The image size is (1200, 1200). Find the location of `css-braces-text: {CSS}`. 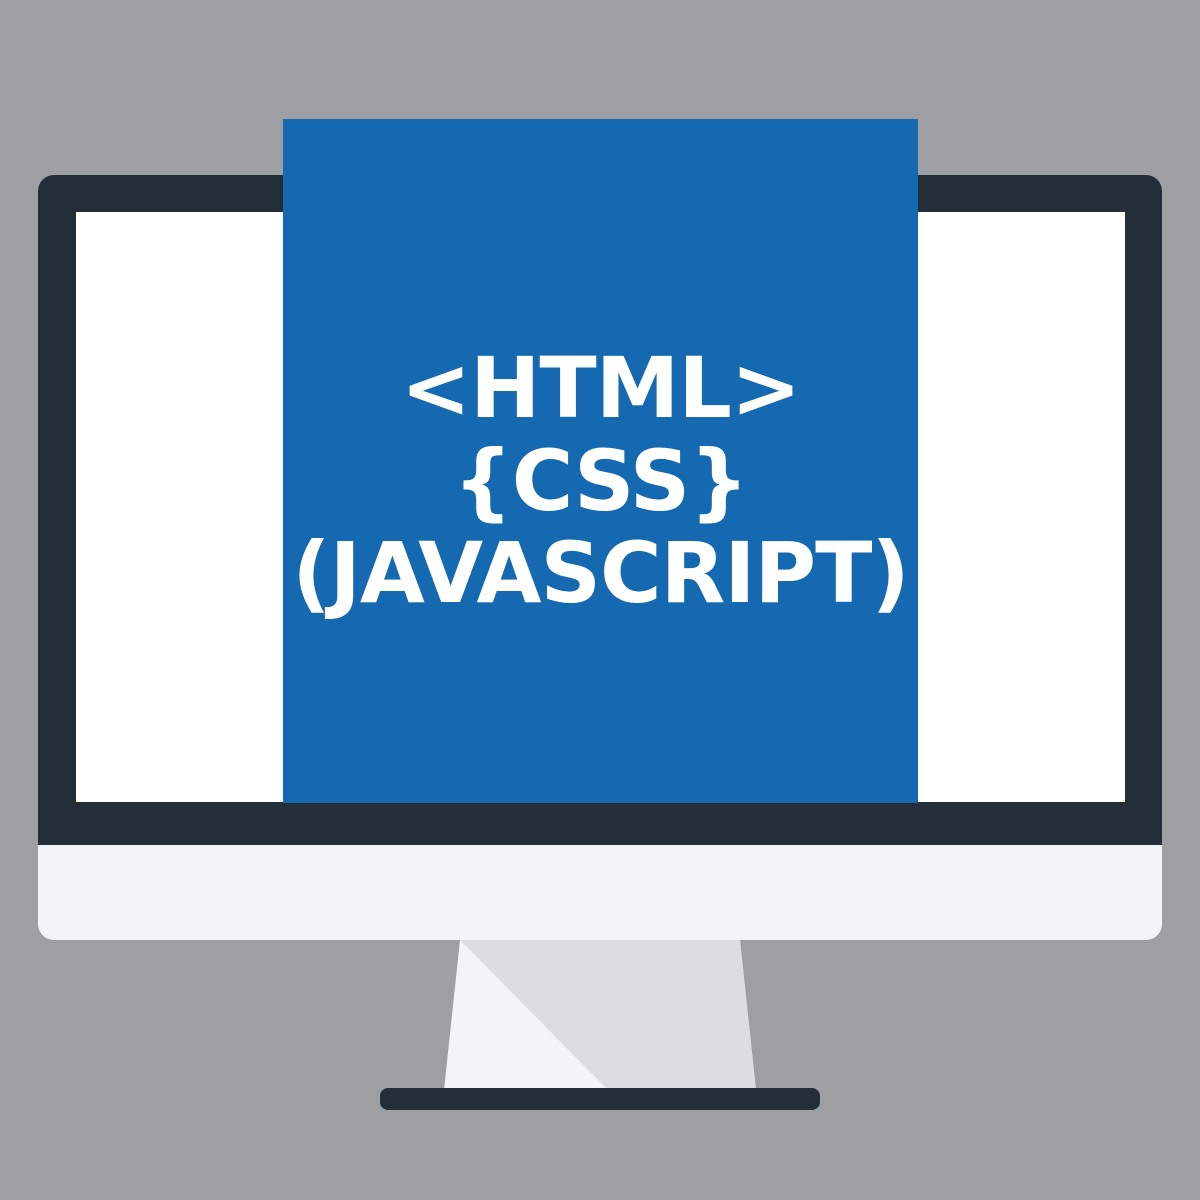

css-braces-text: {CSS} is located at coordinates (600, 480).